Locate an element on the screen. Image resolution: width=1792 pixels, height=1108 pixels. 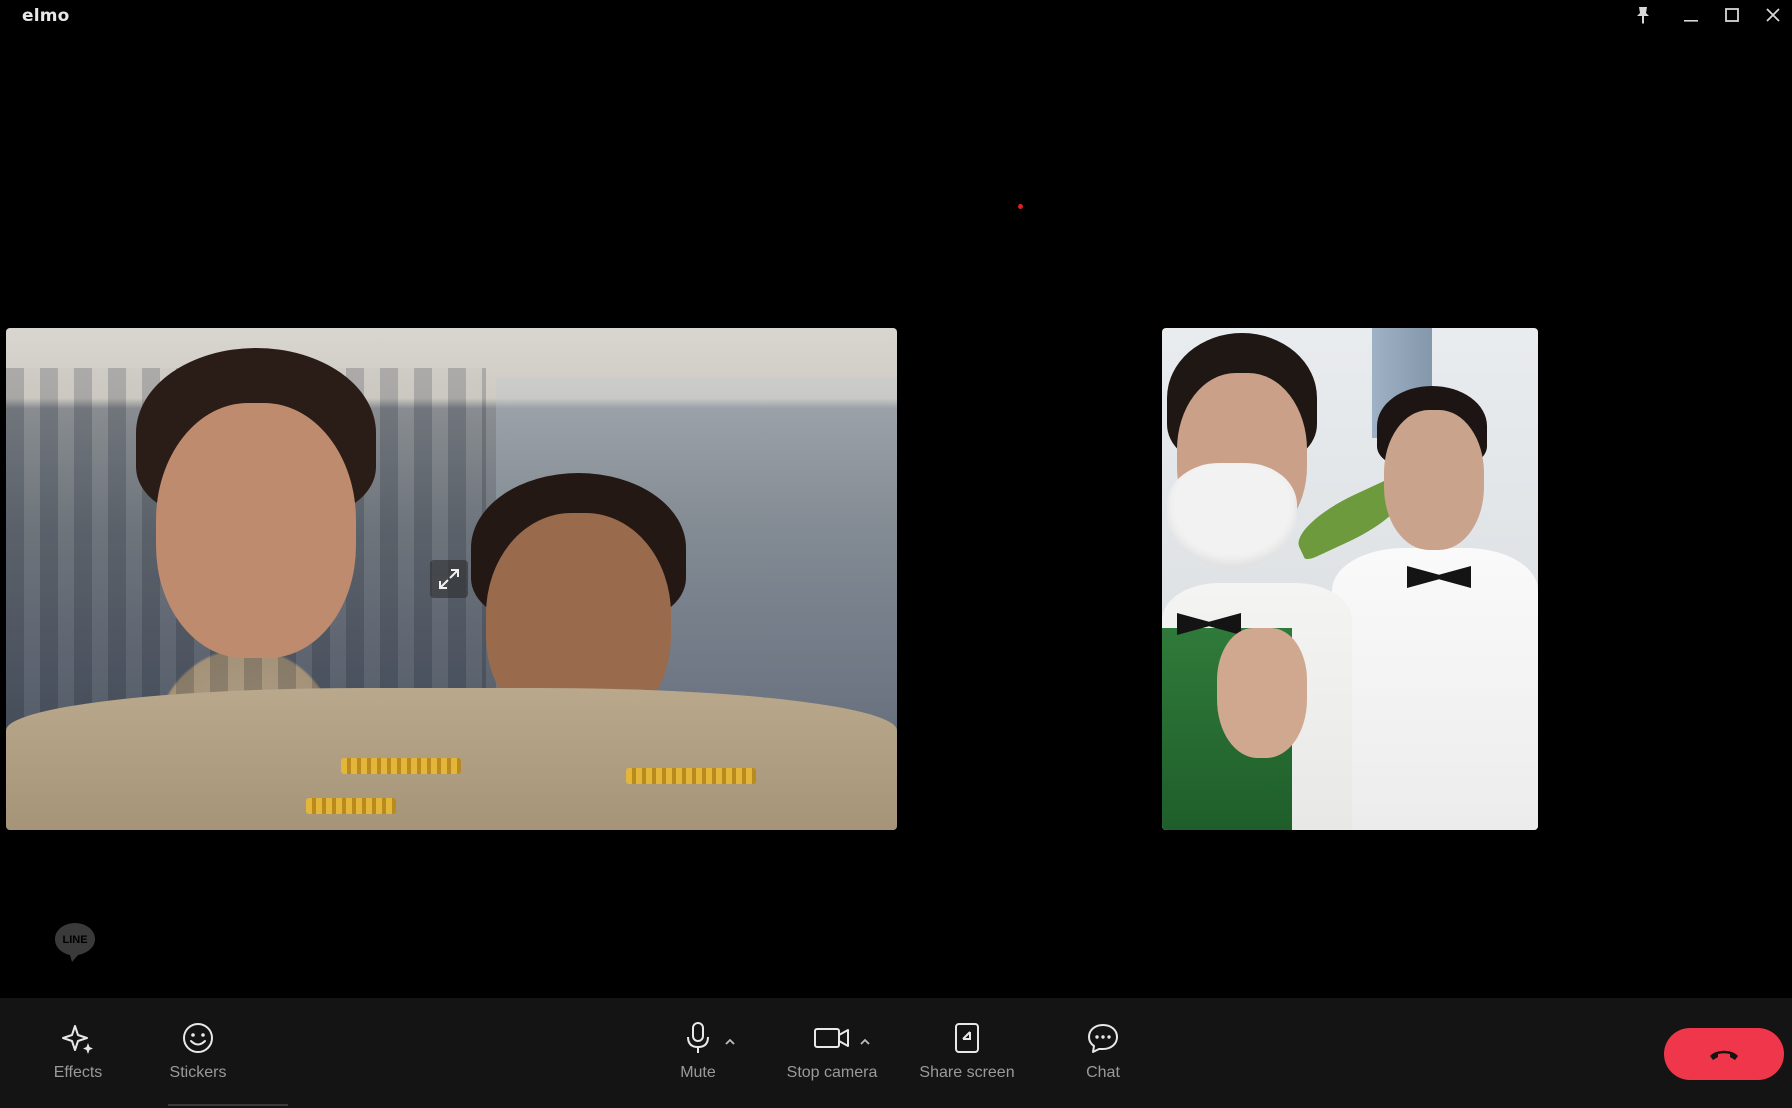
share-screen-label: Share screen is located at coordinates (967, 1072).